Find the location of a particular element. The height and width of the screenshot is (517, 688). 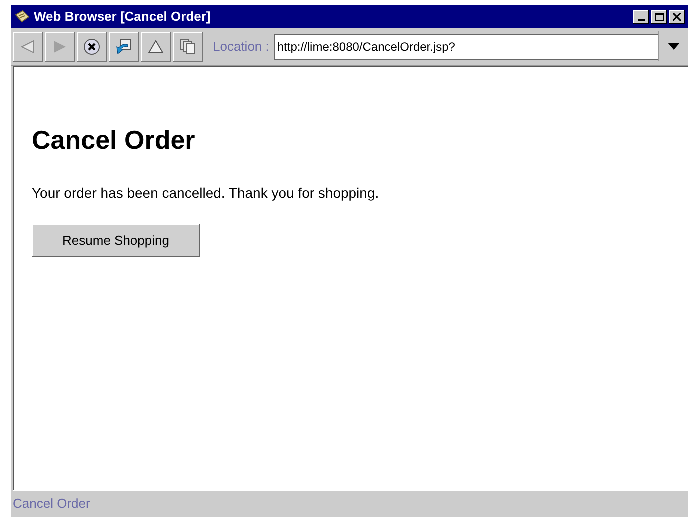

back-arrow-icon is located at coordinates (28, 46).